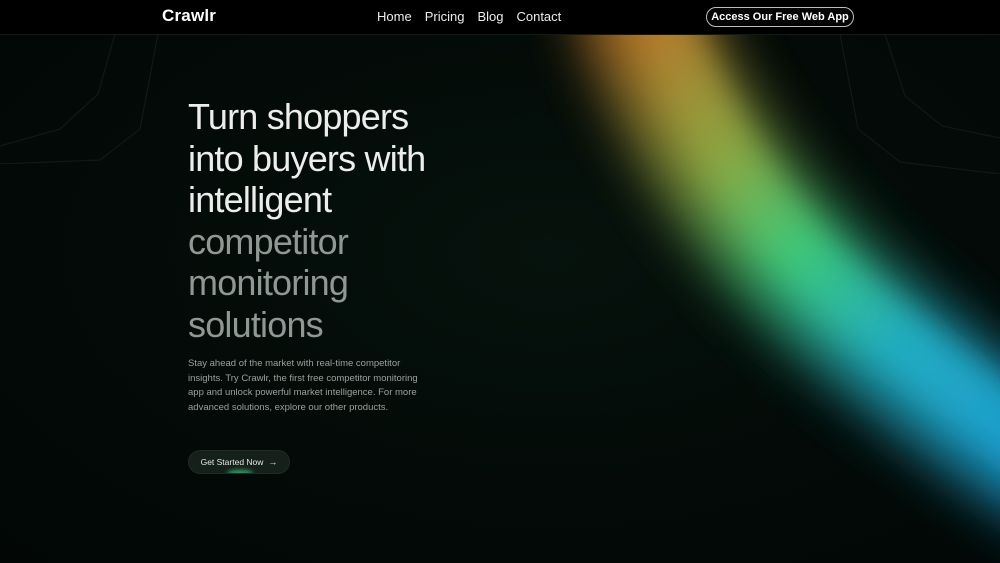  What do you see at coordinates (445, 16) in the screenshot?
I see `nav-link-pricing: Pricing` at bounding box center [445, 16].